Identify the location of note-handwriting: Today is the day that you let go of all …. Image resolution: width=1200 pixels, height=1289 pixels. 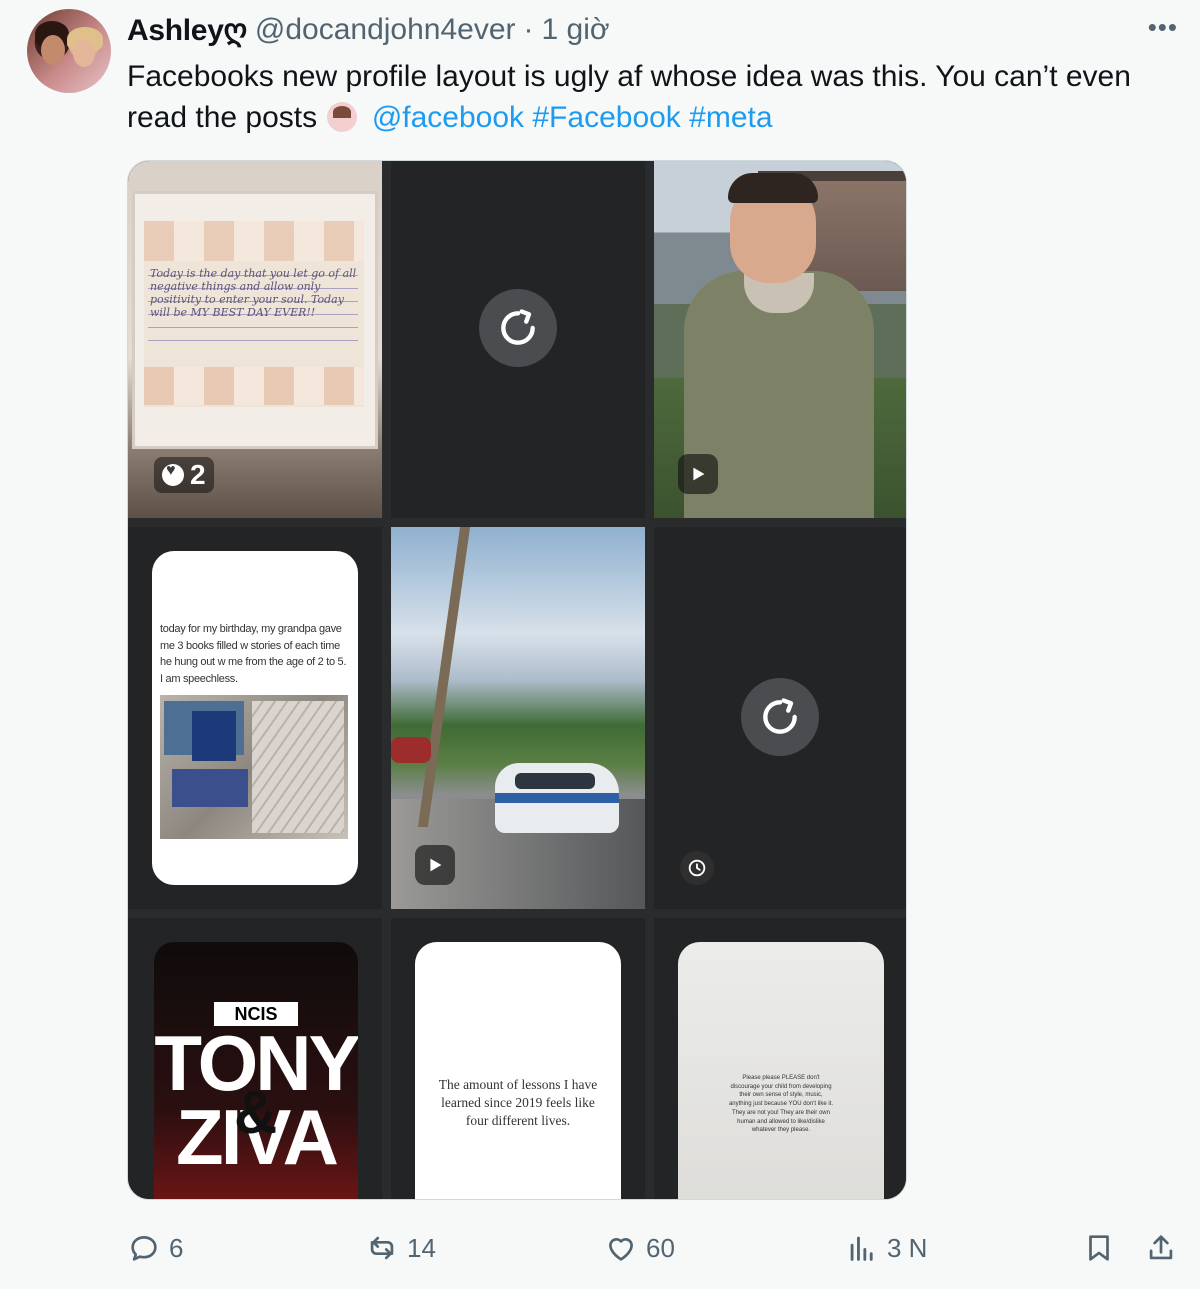
(253, 293).